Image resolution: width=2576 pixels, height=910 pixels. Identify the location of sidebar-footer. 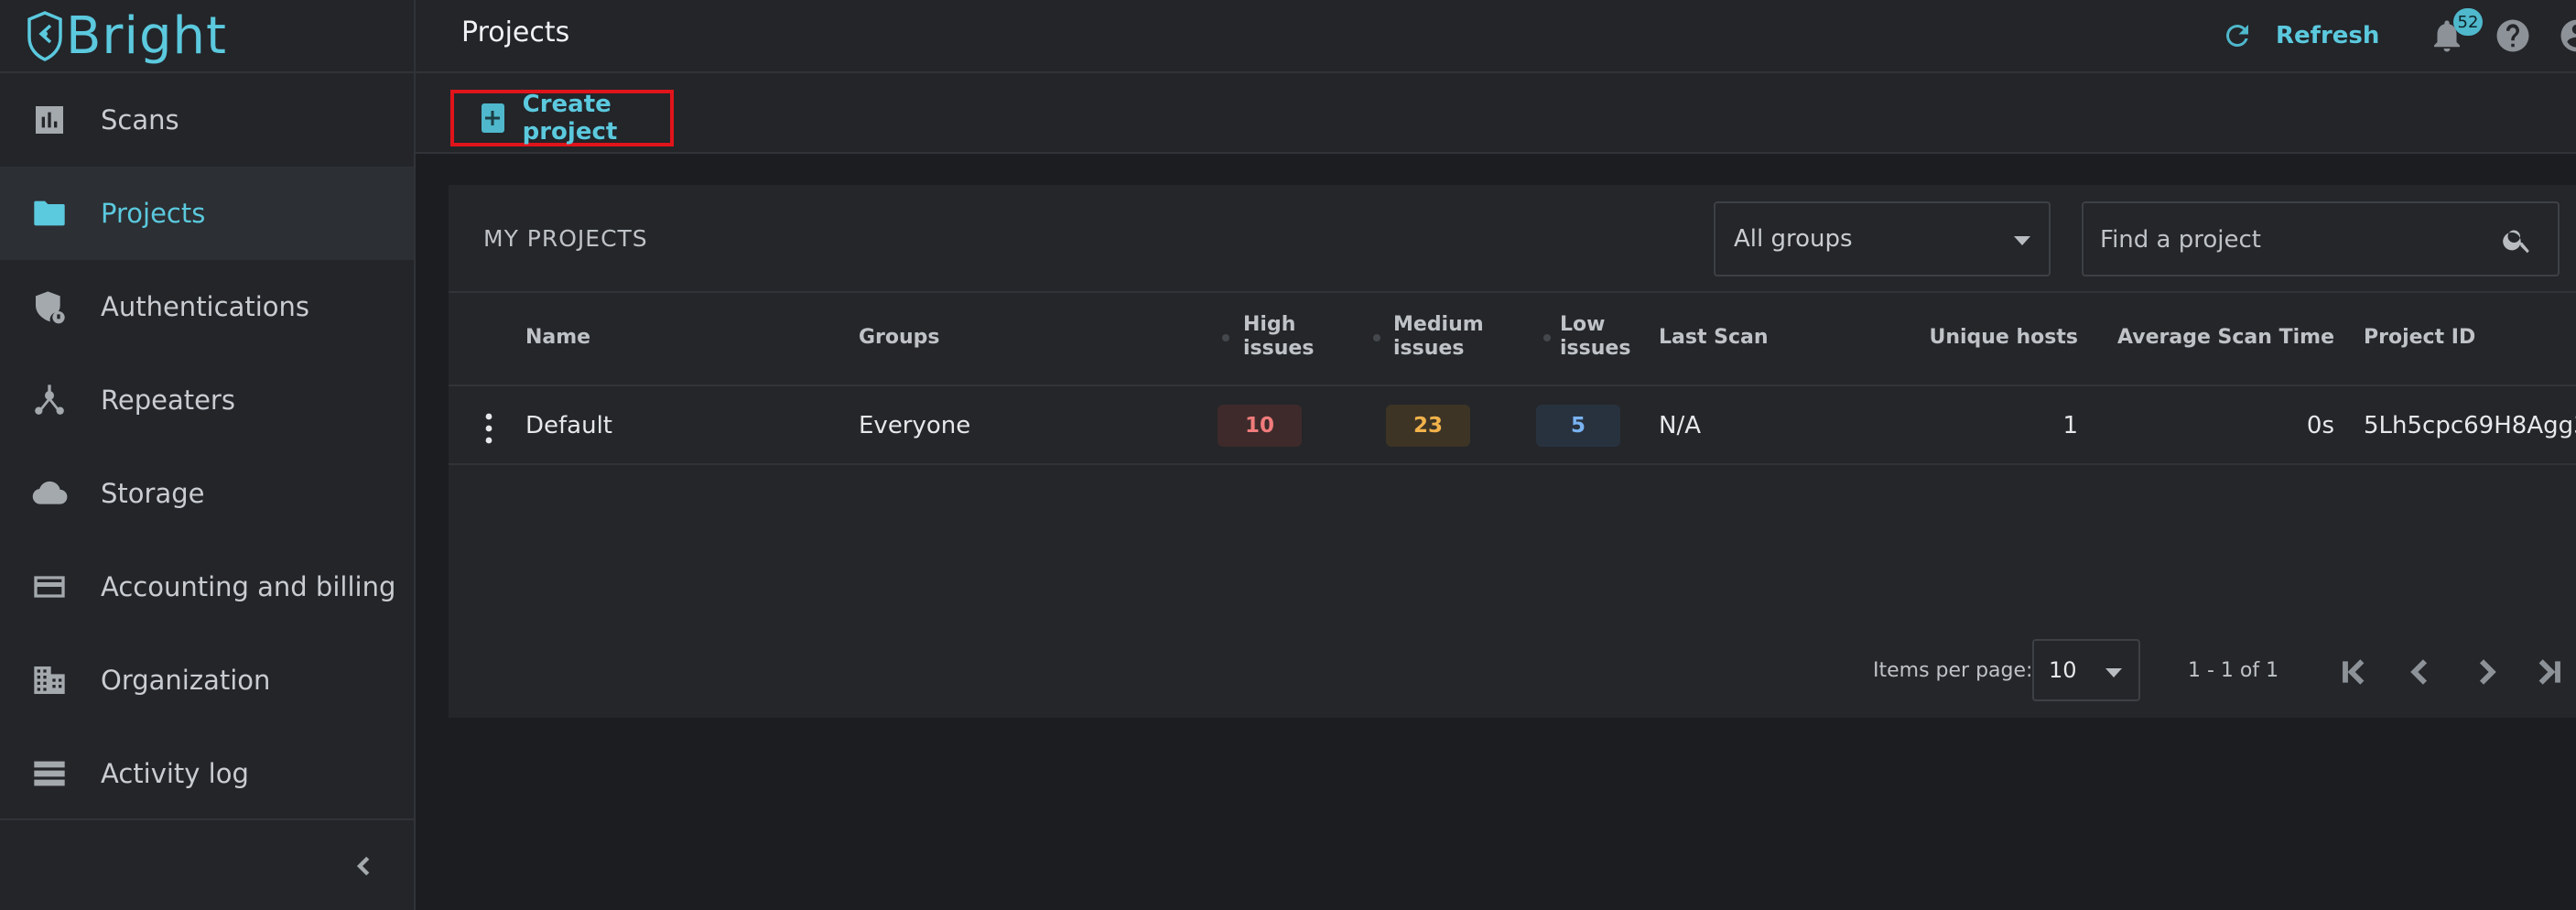
(207, 864).